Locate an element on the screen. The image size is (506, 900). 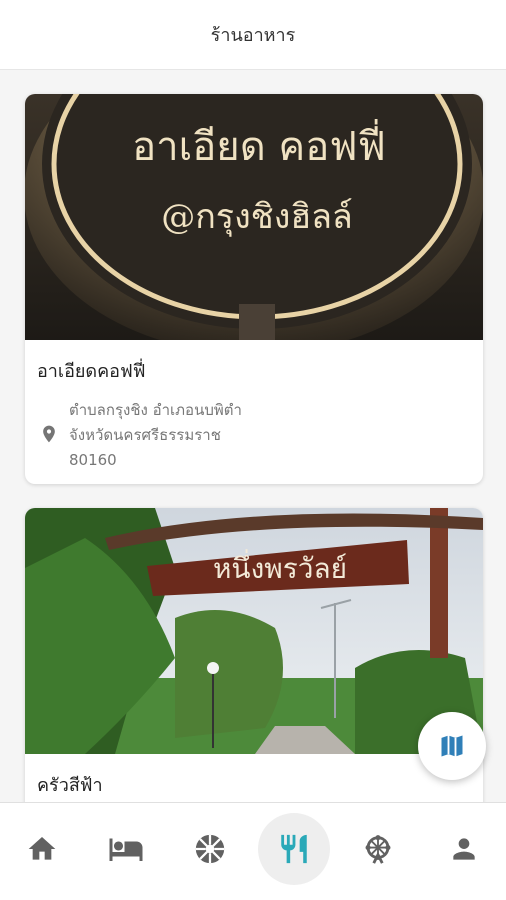
map-icon is located at coordinates (452, 746).